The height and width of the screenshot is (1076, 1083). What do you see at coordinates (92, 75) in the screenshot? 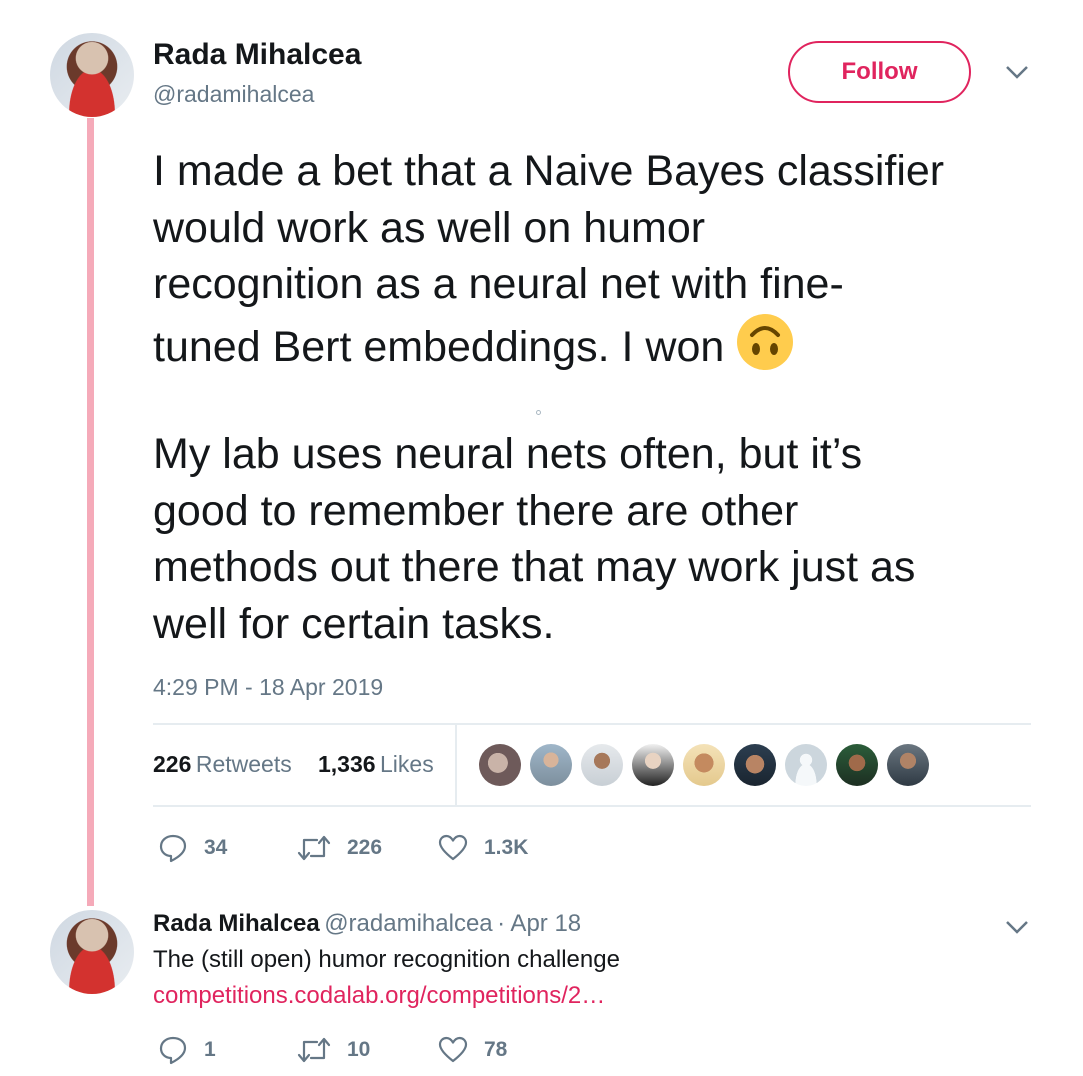
I see `author-avatar` at bounding box center [92, 75].